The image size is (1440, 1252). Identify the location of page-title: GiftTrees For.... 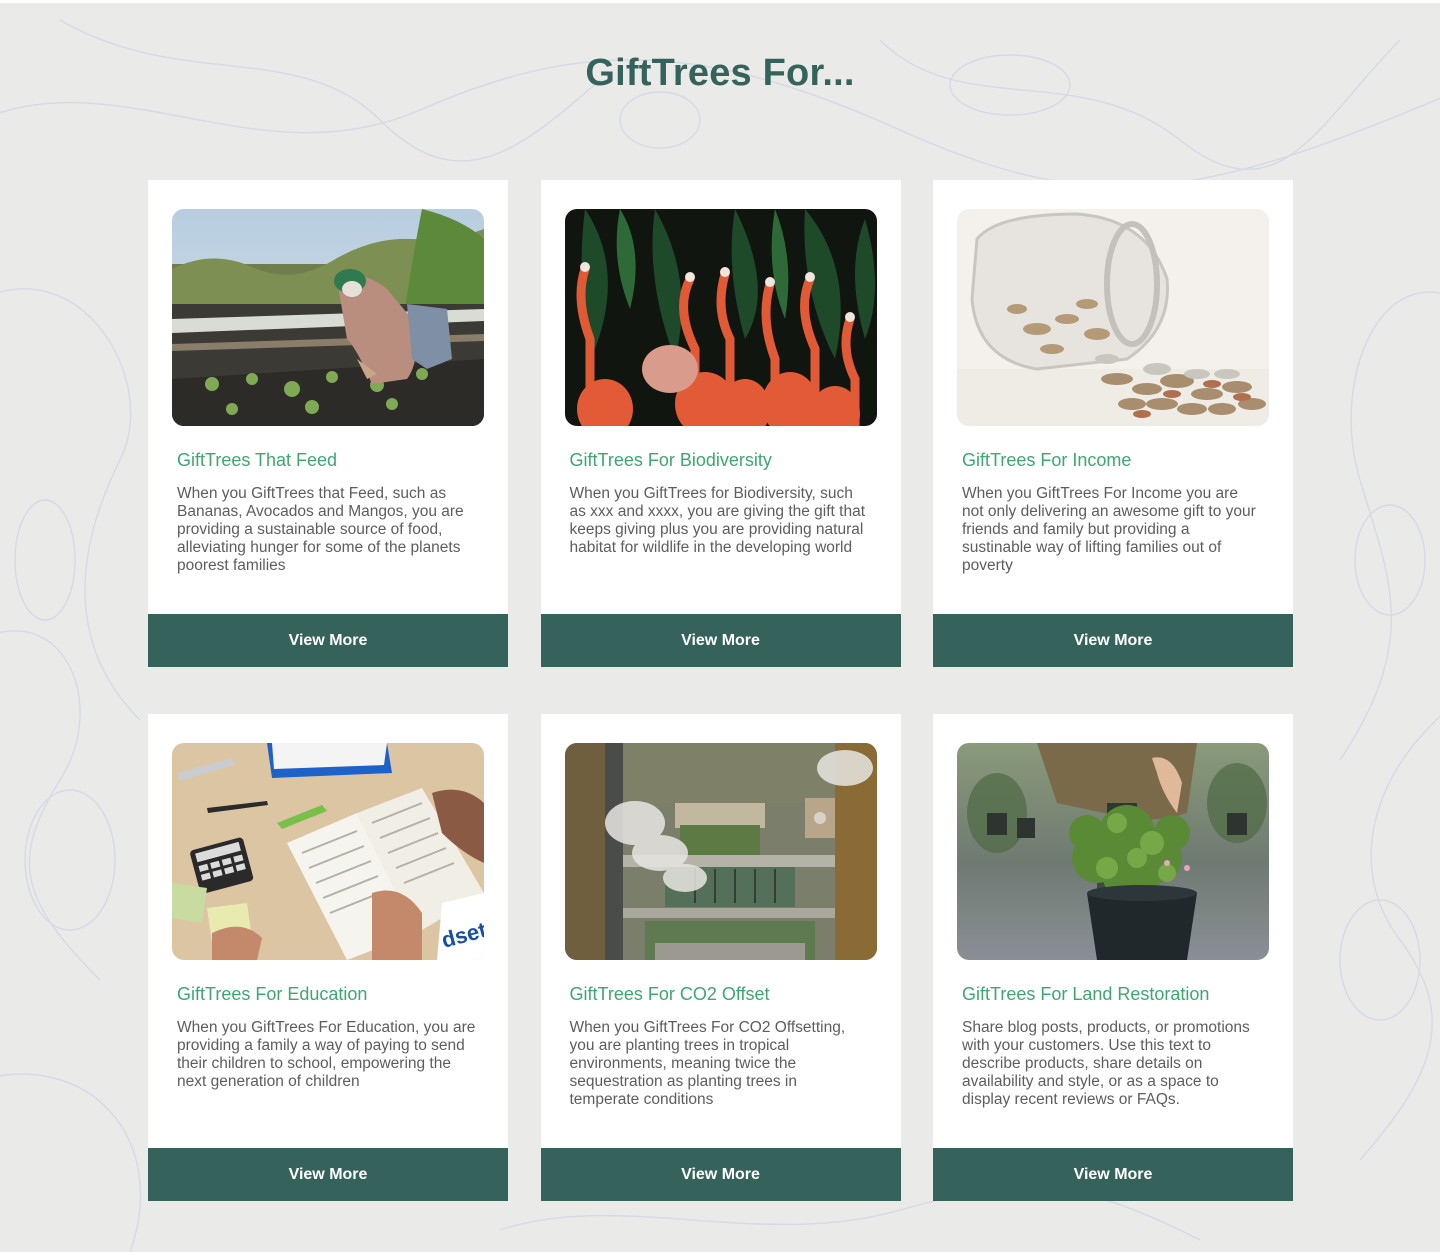
(720, 73).